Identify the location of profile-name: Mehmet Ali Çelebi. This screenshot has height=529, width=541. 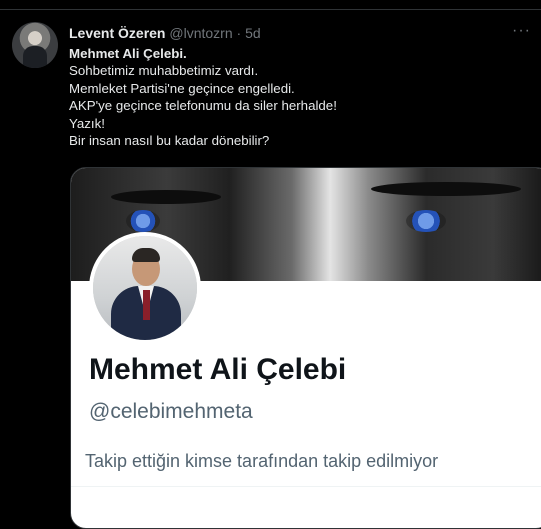
(217, 370).